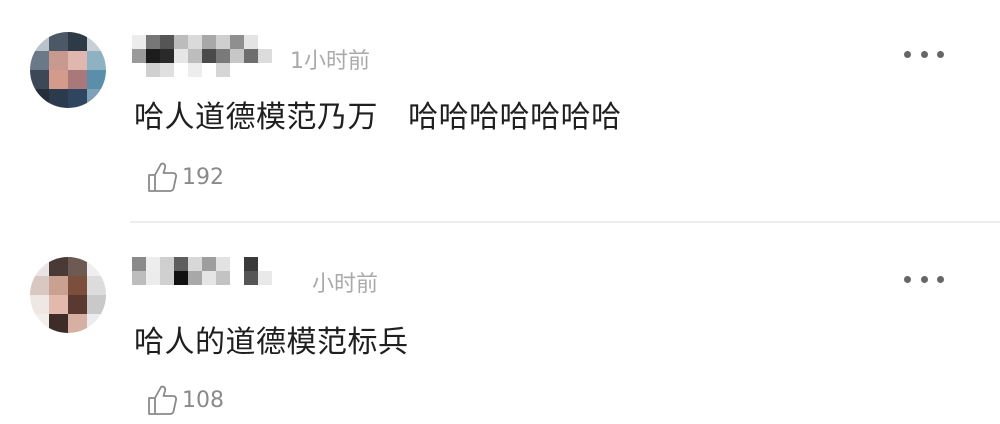  What do you see at coordinates (203, 177) in the screenshot?
I see `like-count: 192` at bounding box center [203, 177].